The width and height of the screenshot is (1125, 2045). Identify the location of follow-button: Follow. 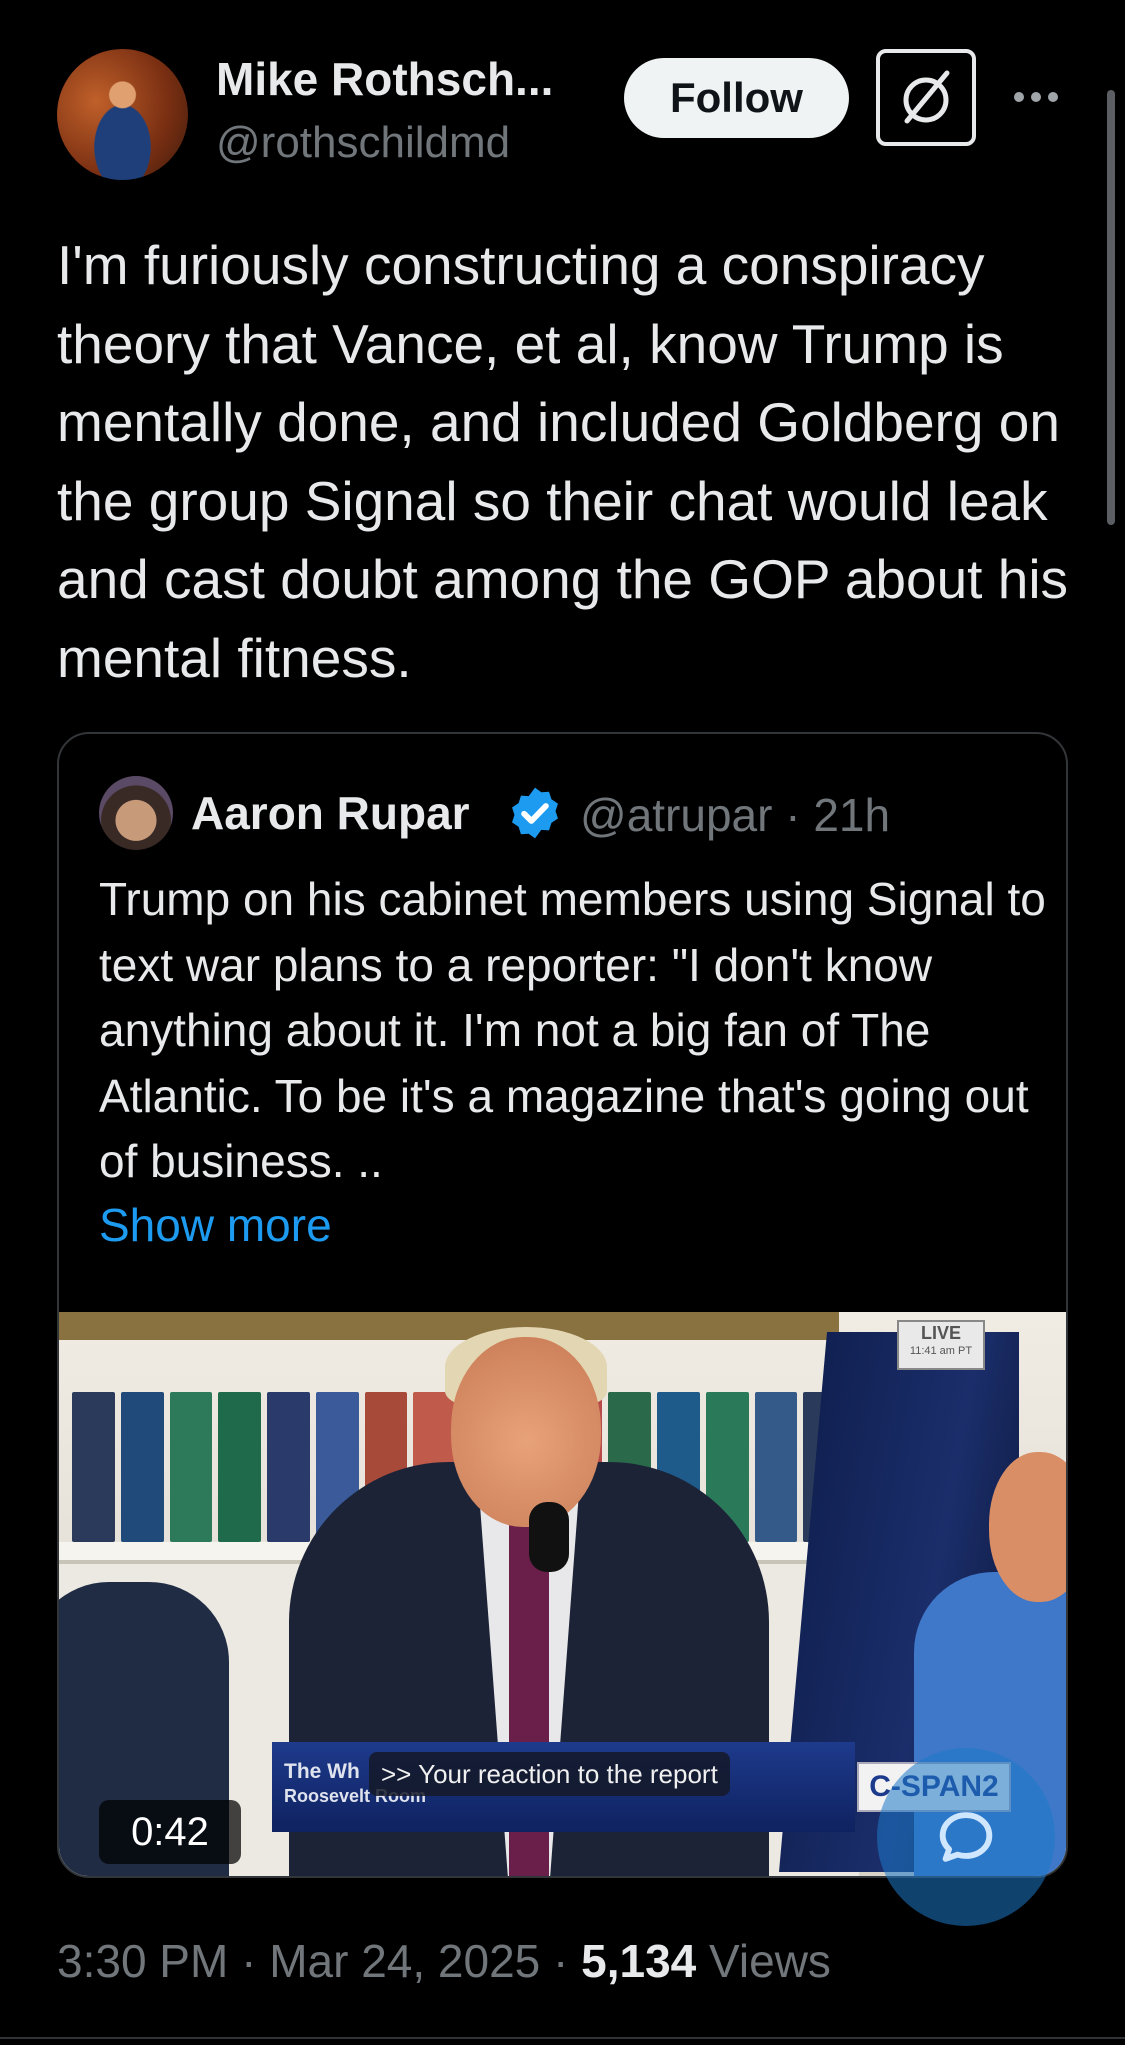
(736, 98).